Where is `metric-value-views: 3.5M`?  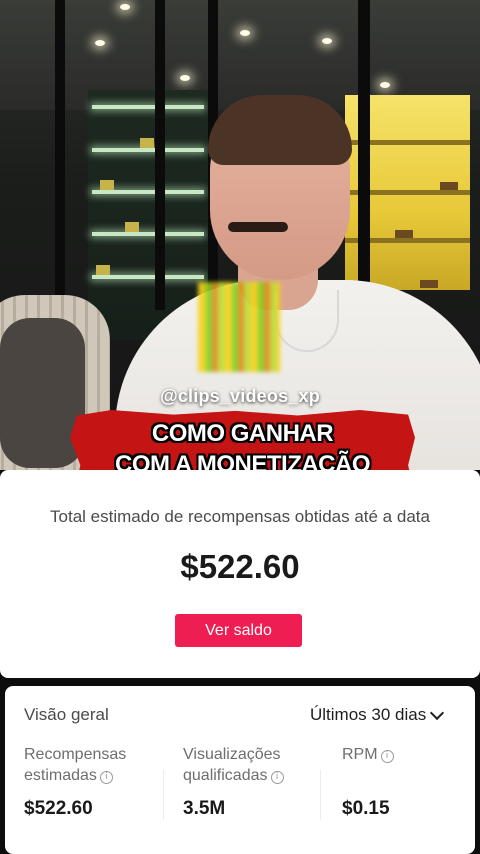 metric-value-views: 3.5M is located at coordinates (204, 808).